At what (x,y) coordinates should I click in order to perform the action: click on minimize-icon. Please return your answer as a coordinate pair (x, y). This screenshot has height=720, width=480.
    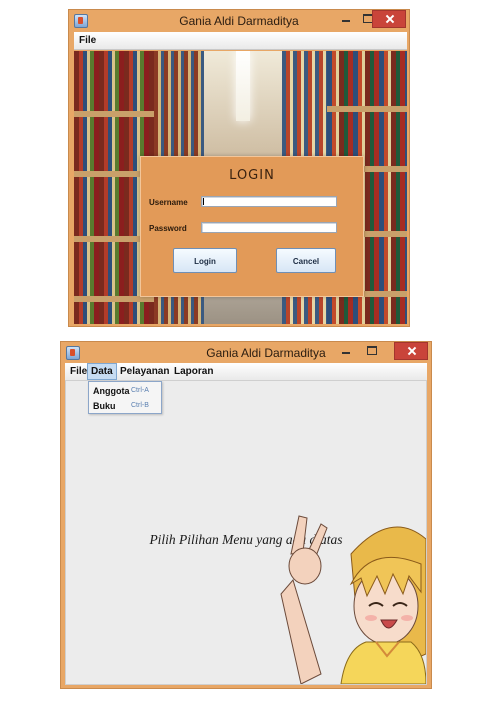
    Looking at the image, I should click on (346, 351).